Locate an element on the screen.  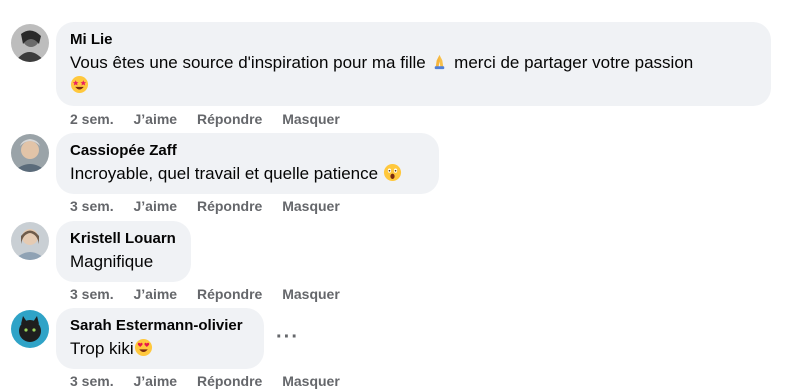
comment-timestamp: 2 sem. is located at coordinates (92, 119).